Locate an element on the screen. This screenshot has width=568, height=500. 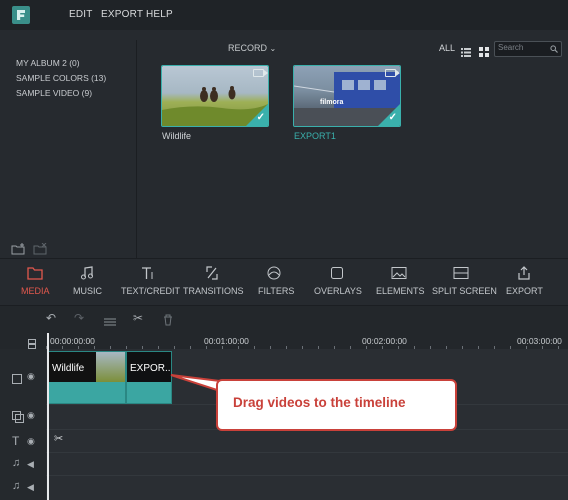
transition-icon is located at coordinates (212, 273).